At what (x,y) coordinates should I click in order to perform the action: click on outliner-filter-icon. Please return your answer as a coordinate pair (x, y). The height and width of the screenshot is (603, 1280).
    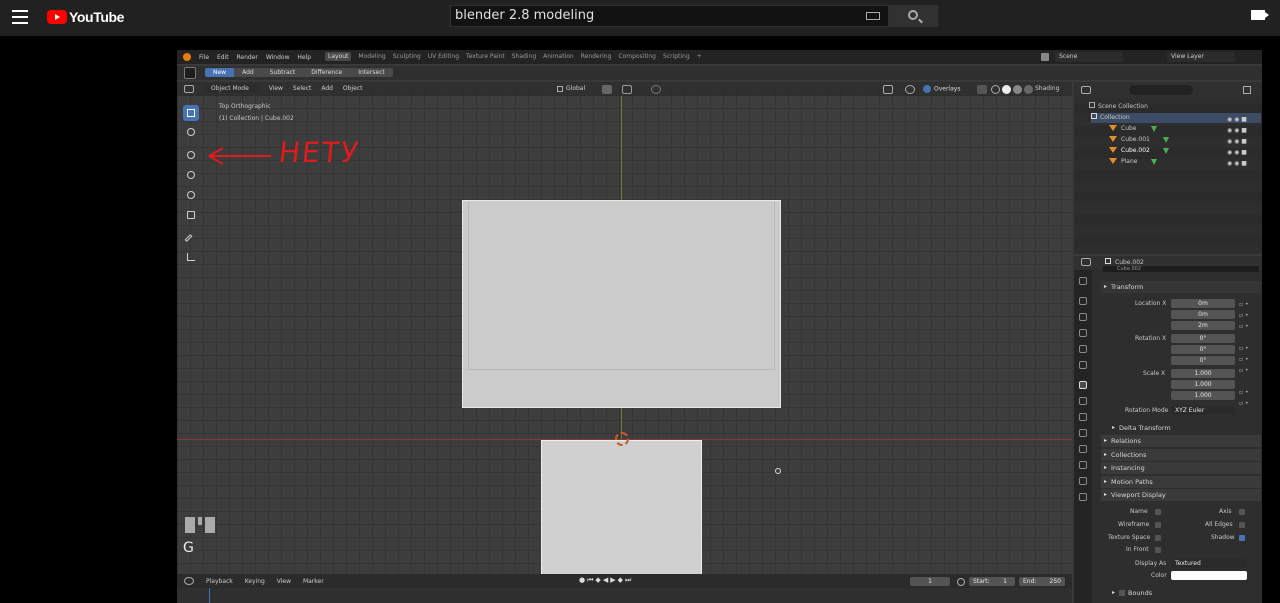
    Looking at the image, I should click on (1247, 90).